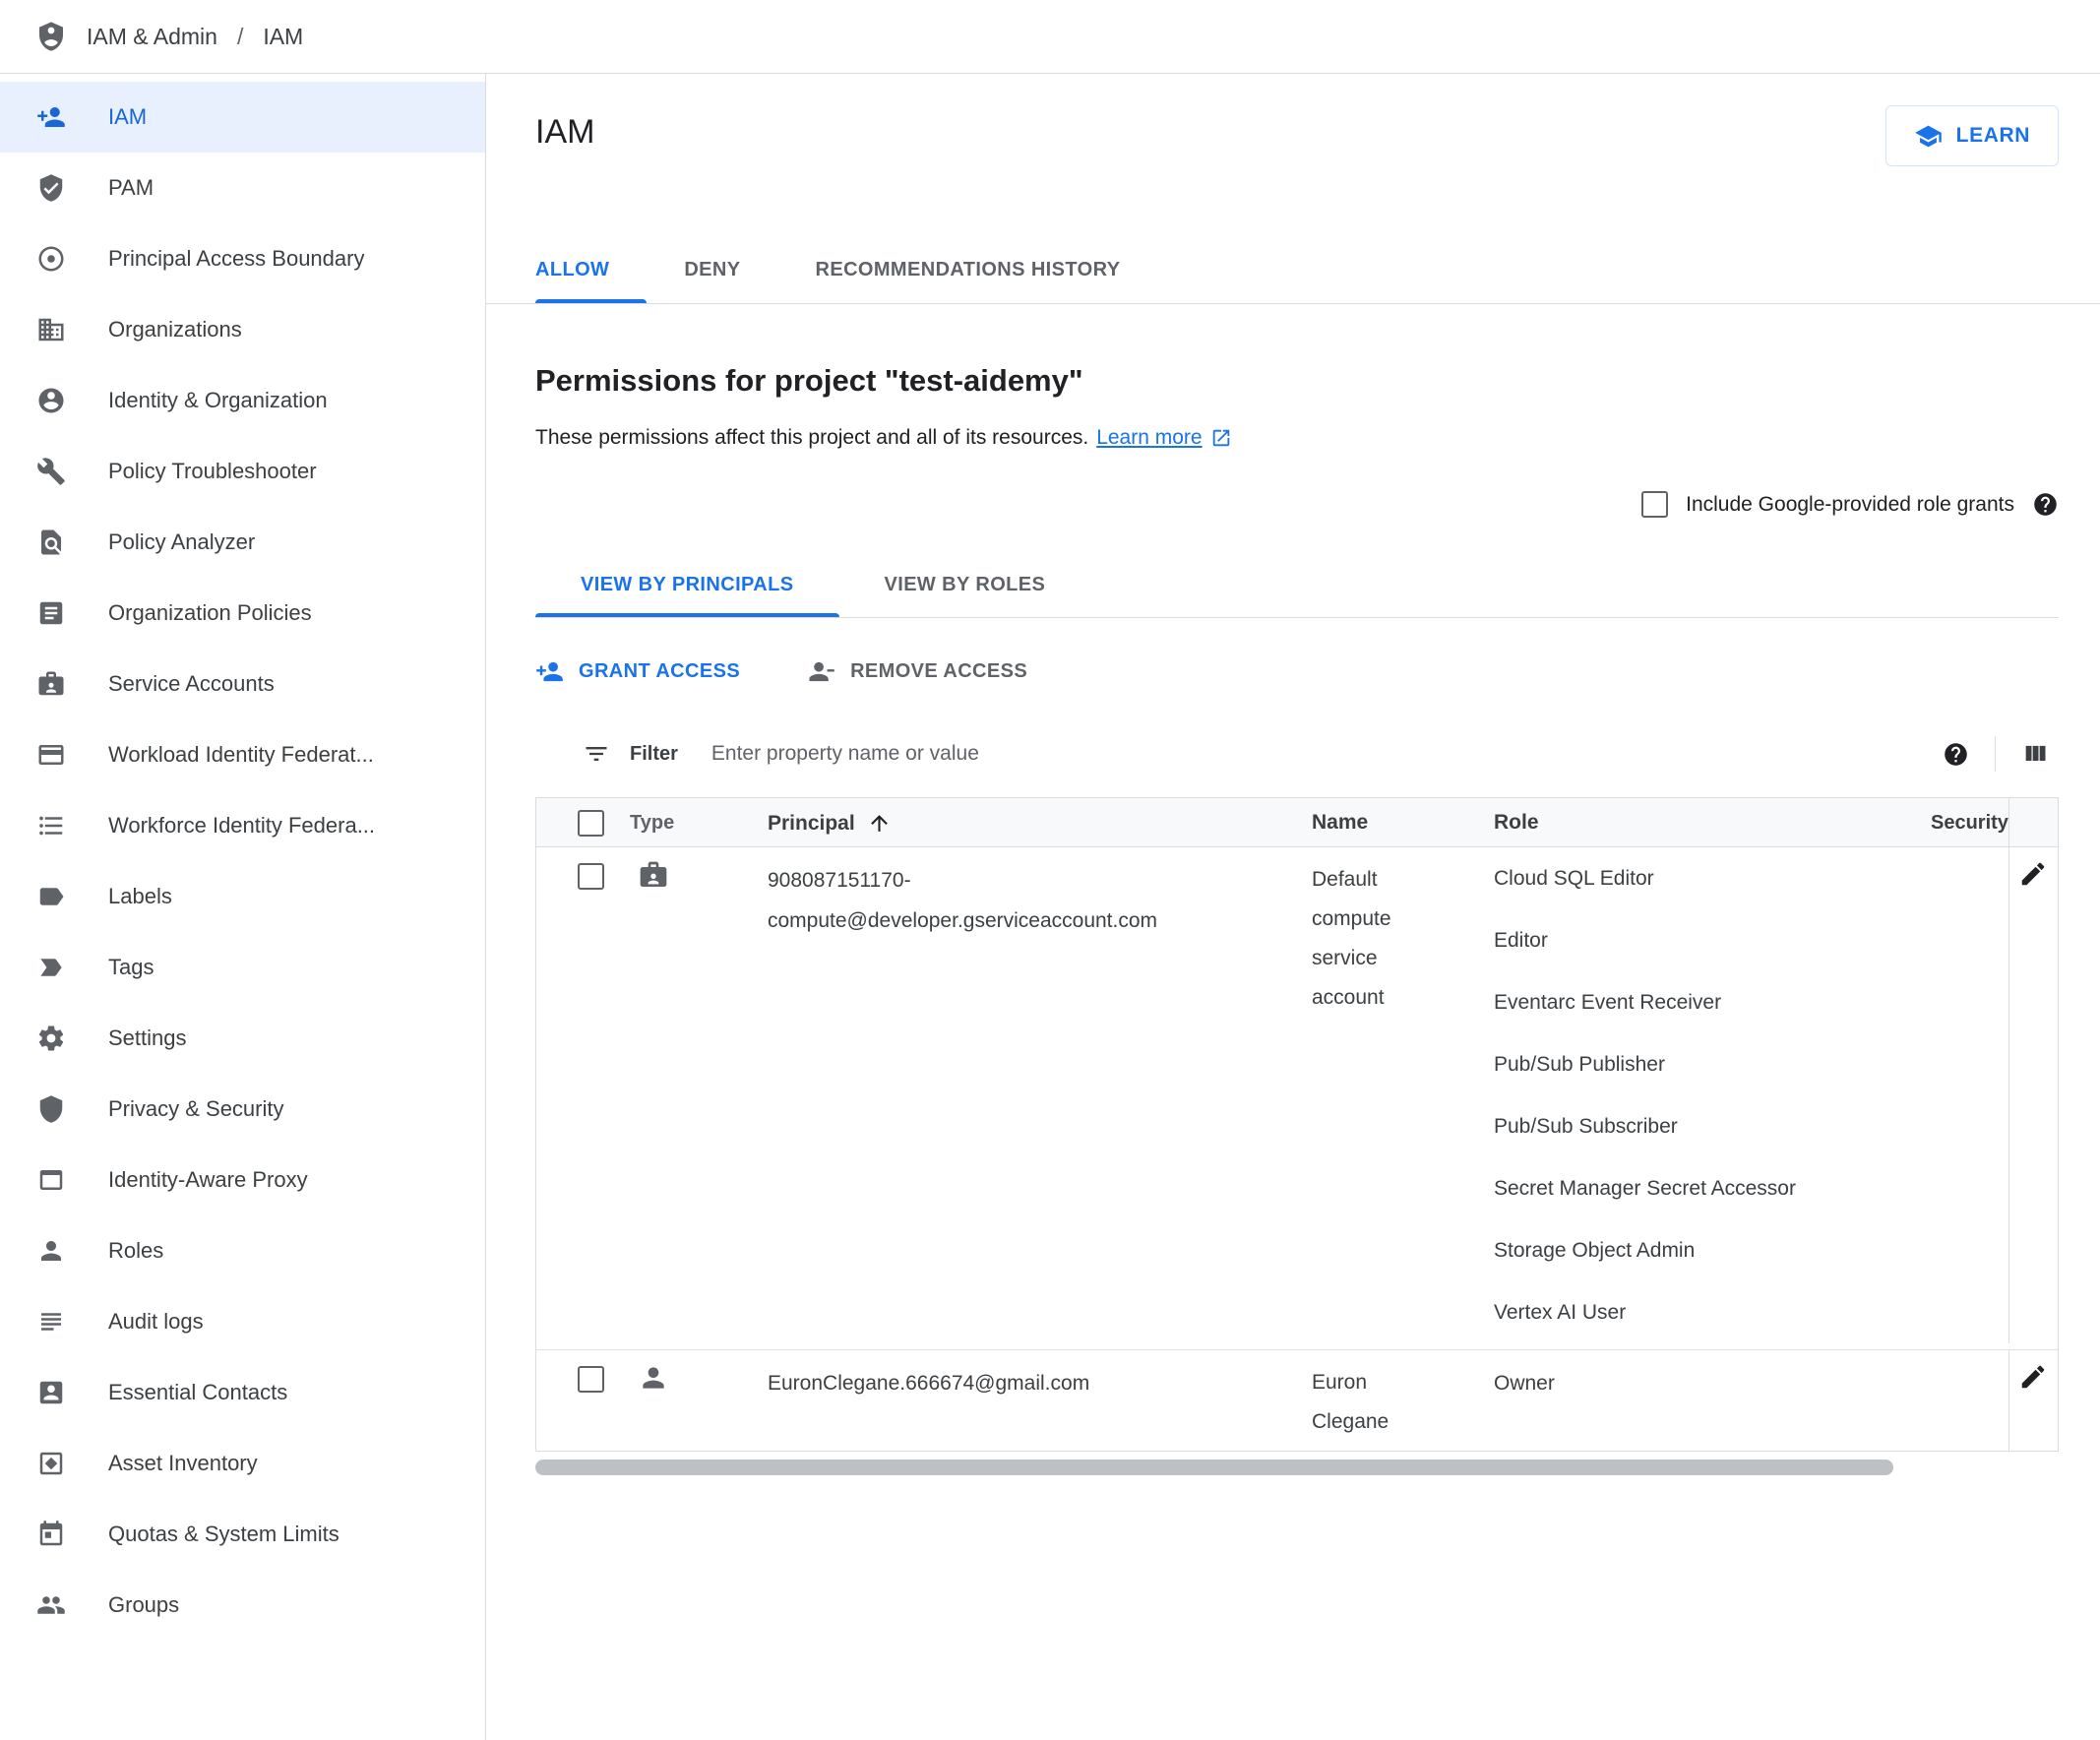 The width and height of the screenshot is (2100, 1740). Describe the element at coordinates (242, 1534) in the screenshot. I see `sidebar-item-quotas: Quotas & System Limits` at that location.